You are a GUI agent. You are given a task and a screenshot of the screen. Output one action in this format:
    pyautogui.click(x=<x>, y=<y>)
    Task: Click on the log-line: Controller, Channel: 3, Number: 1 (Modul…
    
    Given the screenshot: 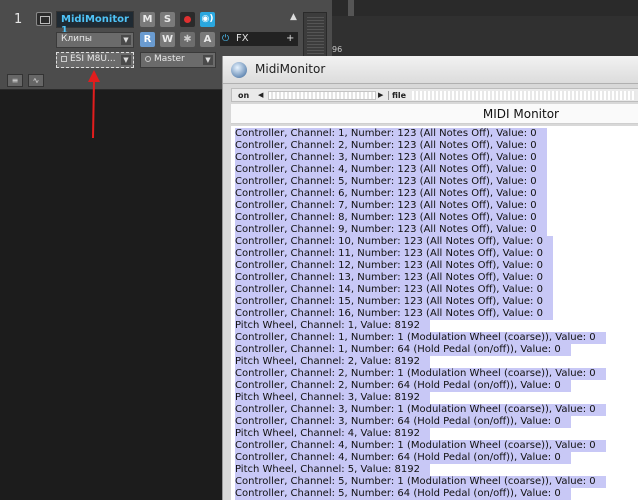 What is the action you would take?
    pyautogui.click(x=420, y=410)
    